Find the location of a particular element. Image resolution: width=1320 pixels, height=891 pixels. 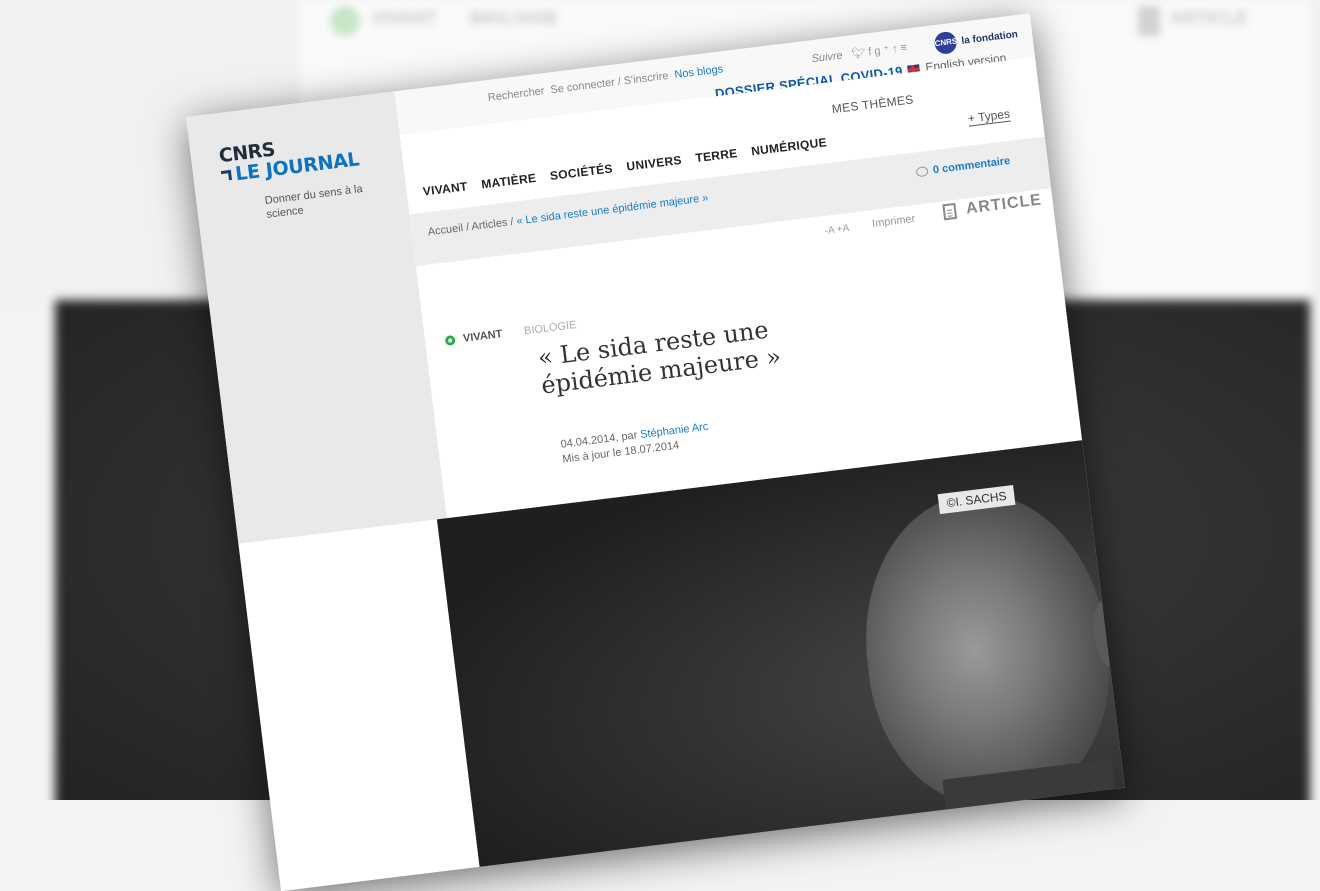

nav-item-univers: UNIVERS is located at coordinates (654, 163).